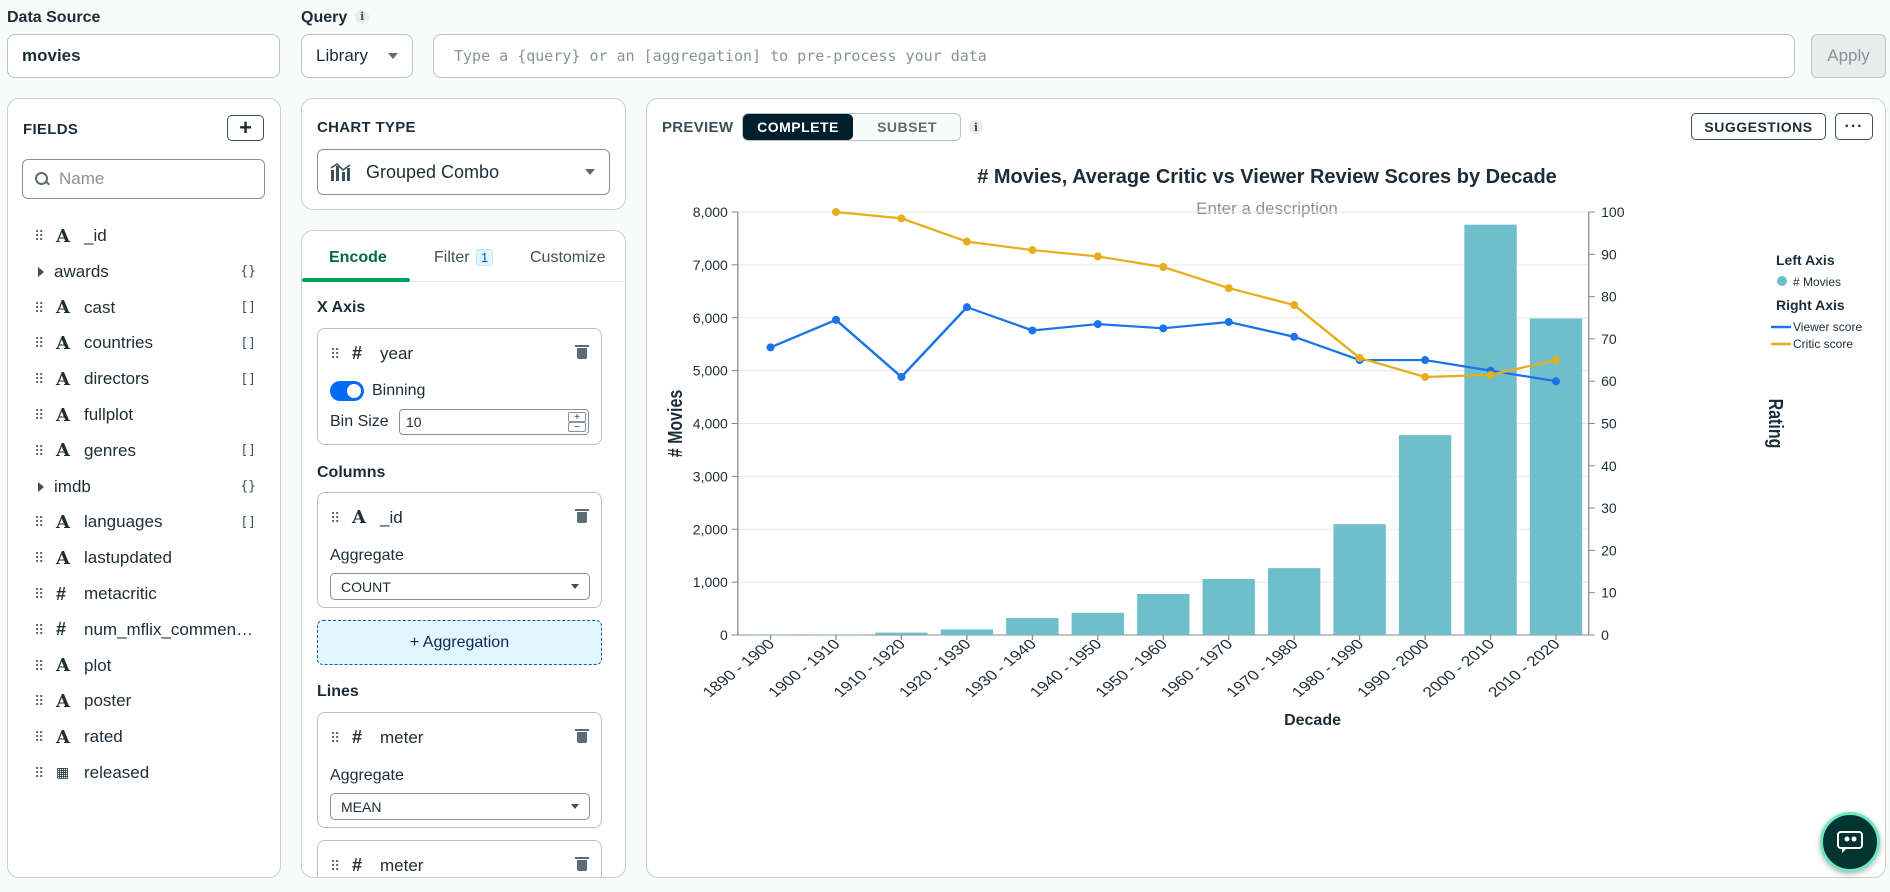 The height and width of the screenshot is (892, 1890). I want to click on legend-right-title: Right Axis, so click(1810, 305).